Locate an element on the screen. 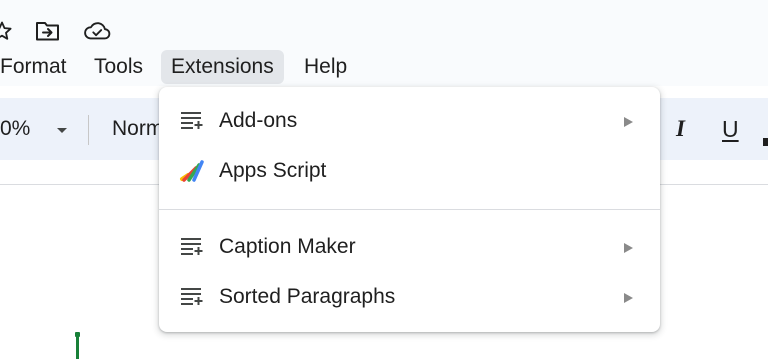  underline-button: U is located at coordinates (730, 129).